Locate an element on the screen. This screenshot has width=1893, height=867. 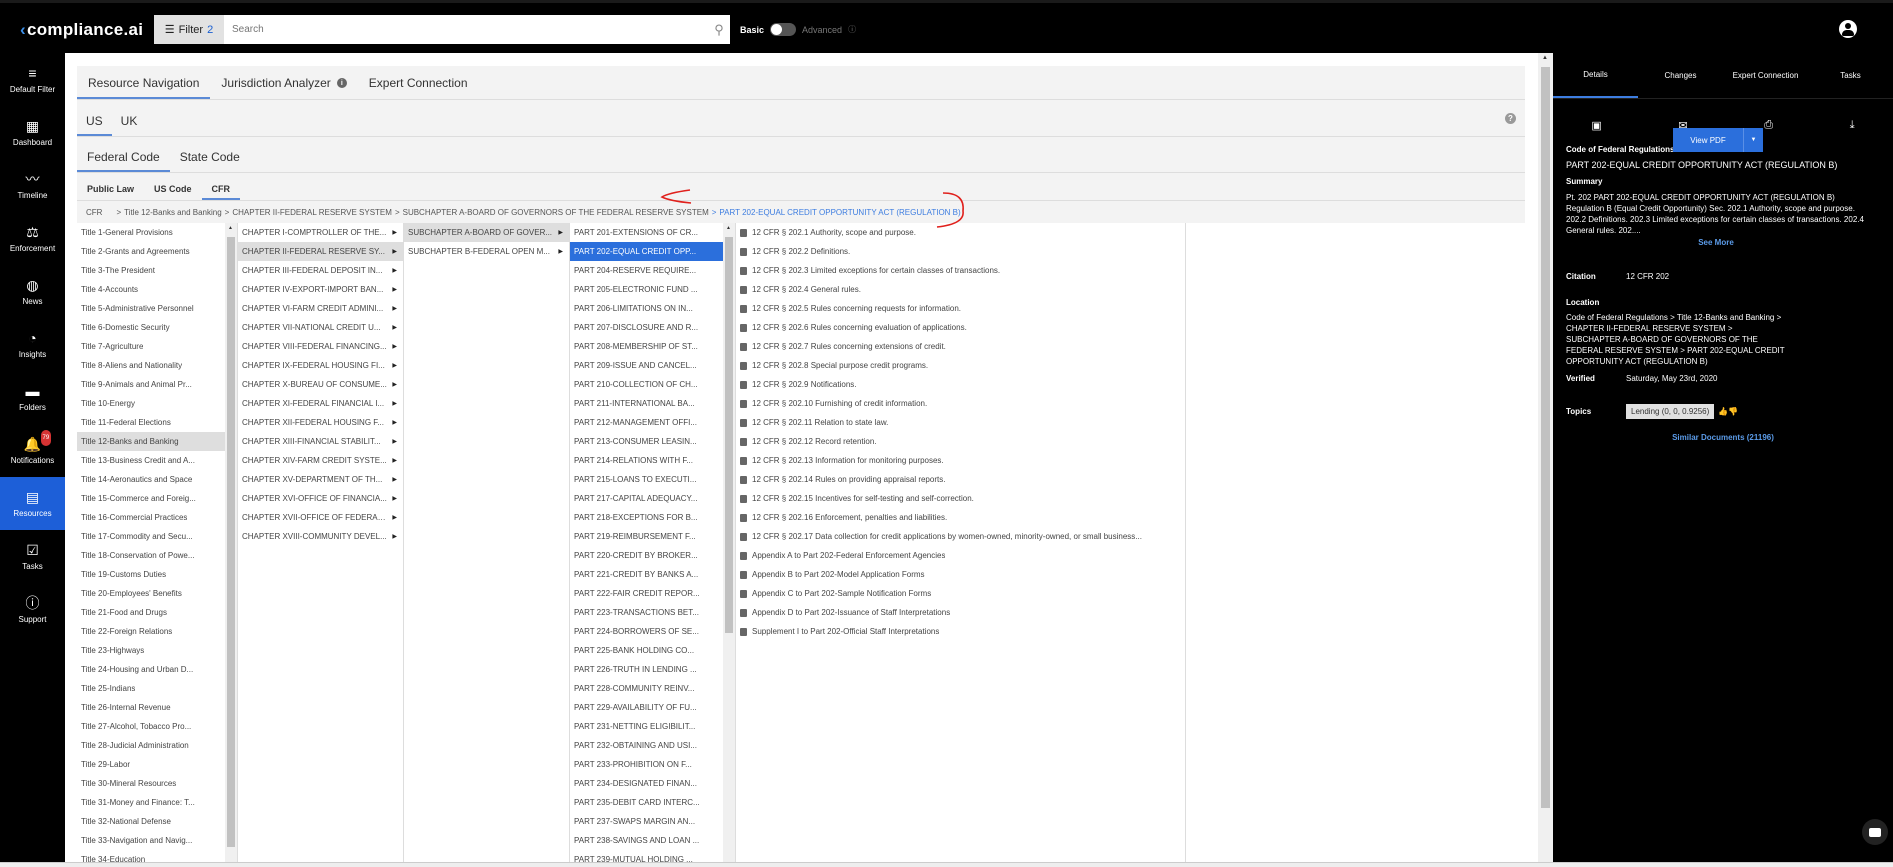
section-item: 12 CFR § 202.2 Definitions. is located at coordinates (960, 251).